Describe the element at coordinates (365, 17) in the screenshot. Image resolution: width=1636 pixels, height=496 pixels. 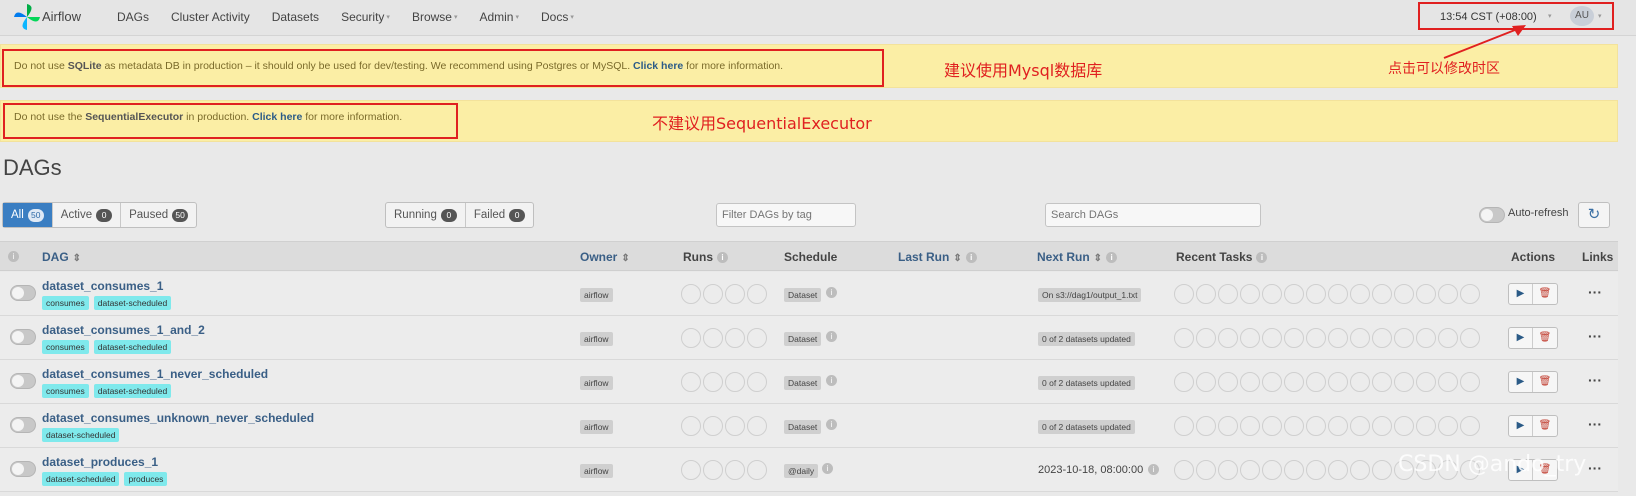
I see `nav-security: Security ▾` at that location.